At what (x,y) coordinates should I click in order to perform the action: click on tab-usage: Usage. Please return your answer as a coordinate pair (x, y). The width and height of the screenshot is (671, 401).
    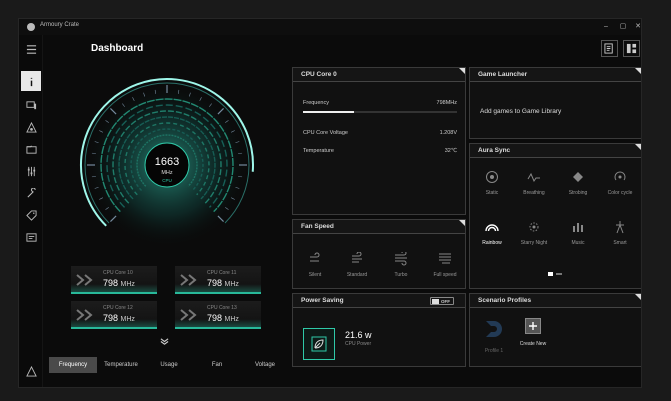
    Looking at the image, I should click on (169, 365).